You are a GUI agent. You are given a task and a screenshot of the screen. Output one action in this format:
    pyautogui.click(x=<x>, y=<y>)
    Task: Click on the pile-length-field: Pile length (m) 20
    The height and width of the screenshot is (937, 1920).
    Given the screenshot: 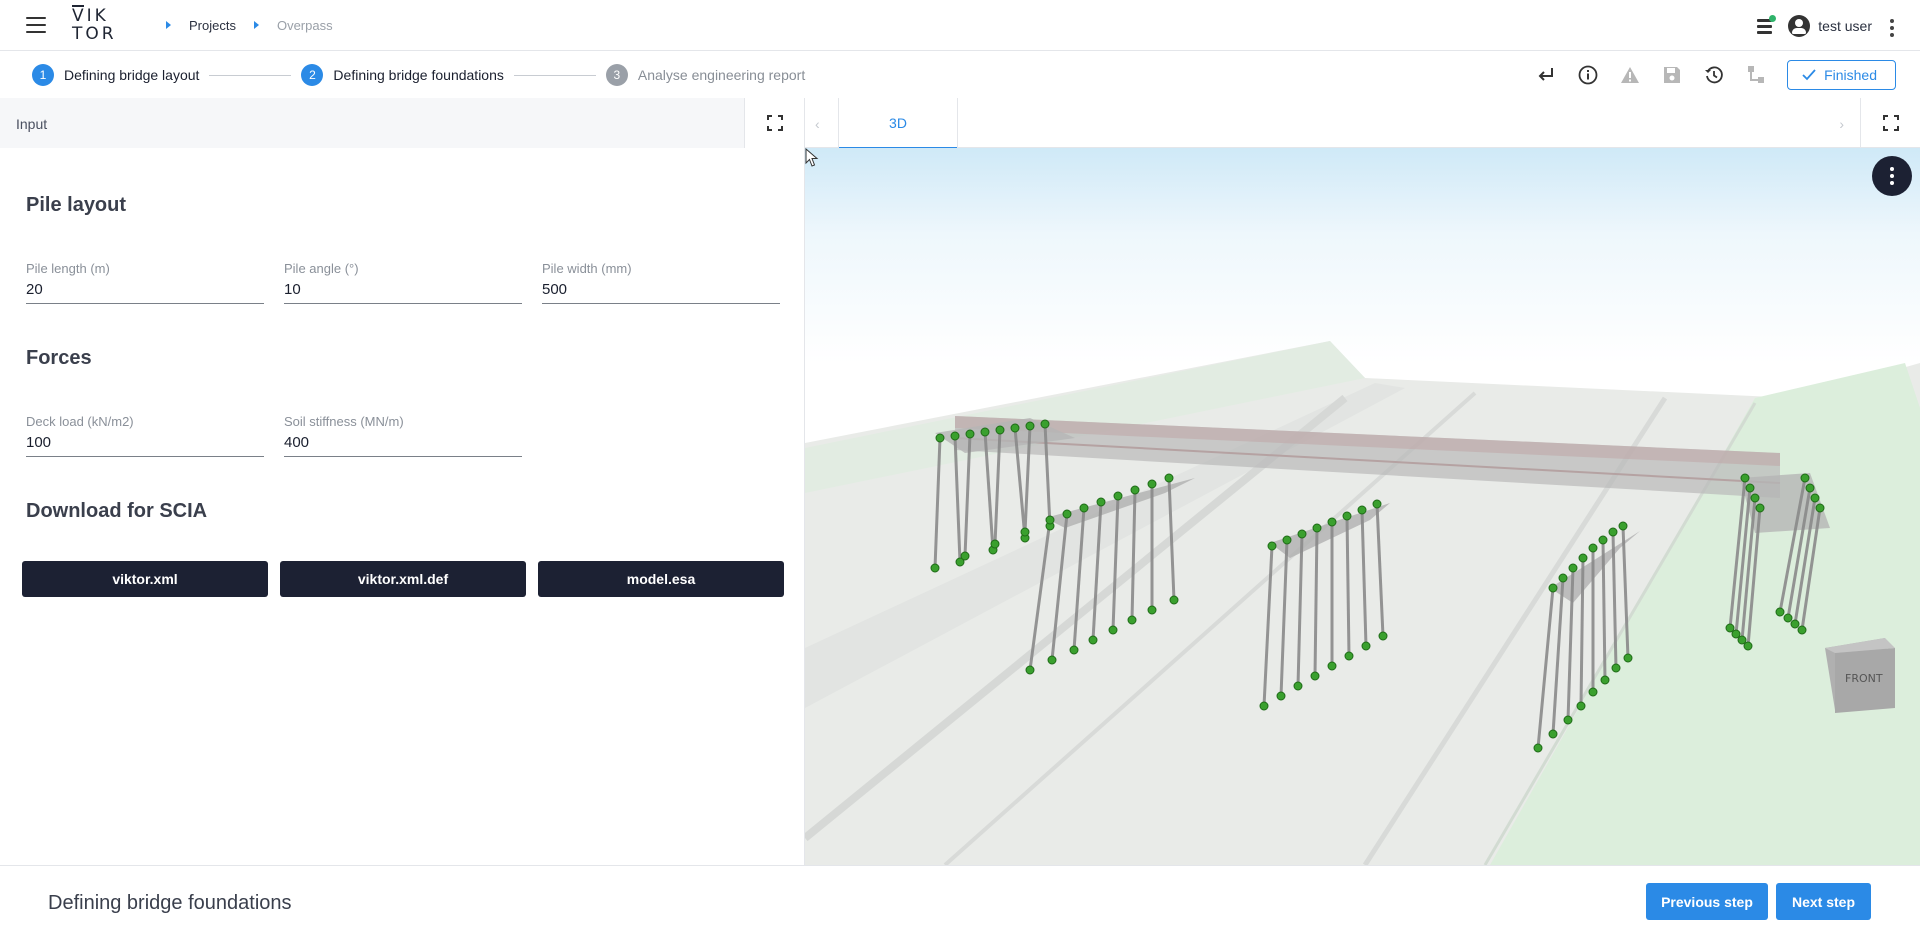 What is the action you would take?
    pyautogui.click(x=145, y=282)
    